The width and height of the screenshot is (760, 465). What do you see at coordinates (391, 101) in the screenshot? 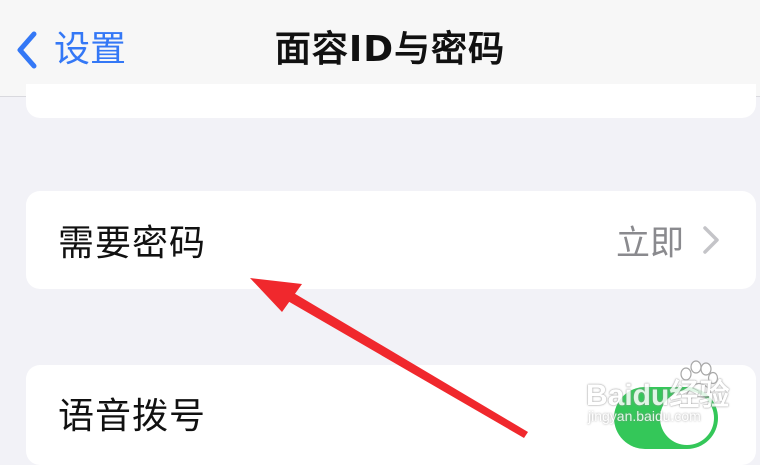
I see `previous-section-card` at bounding box center [391, 101].